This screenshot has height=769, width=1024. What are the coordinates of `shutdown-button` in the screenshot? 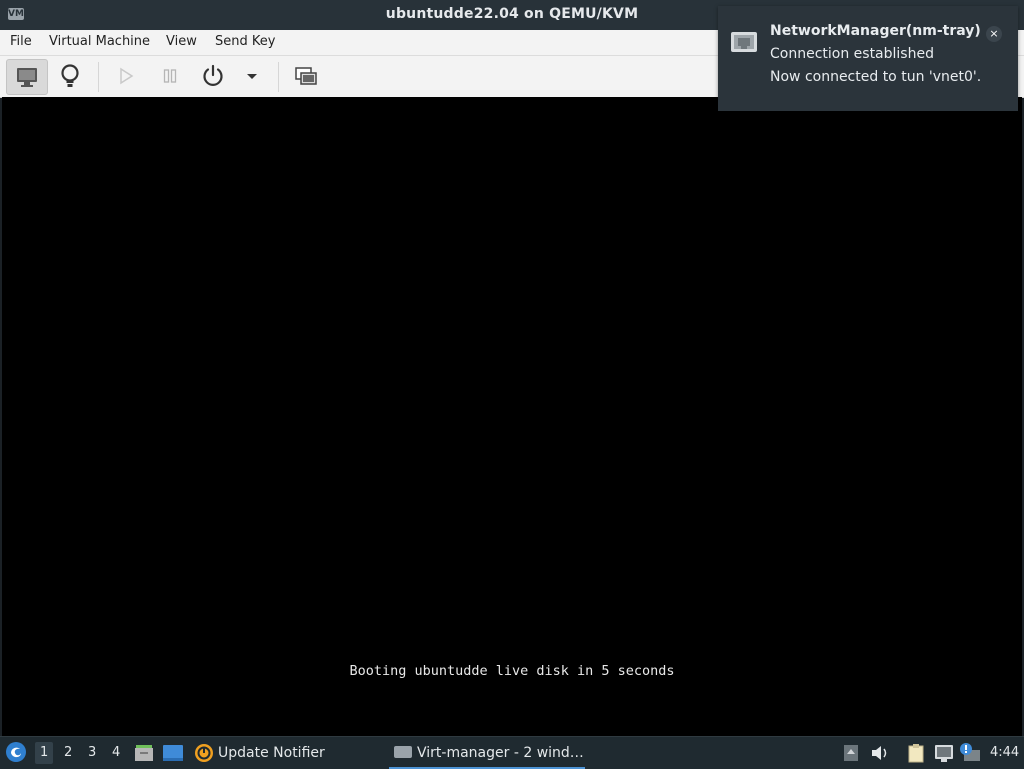 It's located at (213, 76).